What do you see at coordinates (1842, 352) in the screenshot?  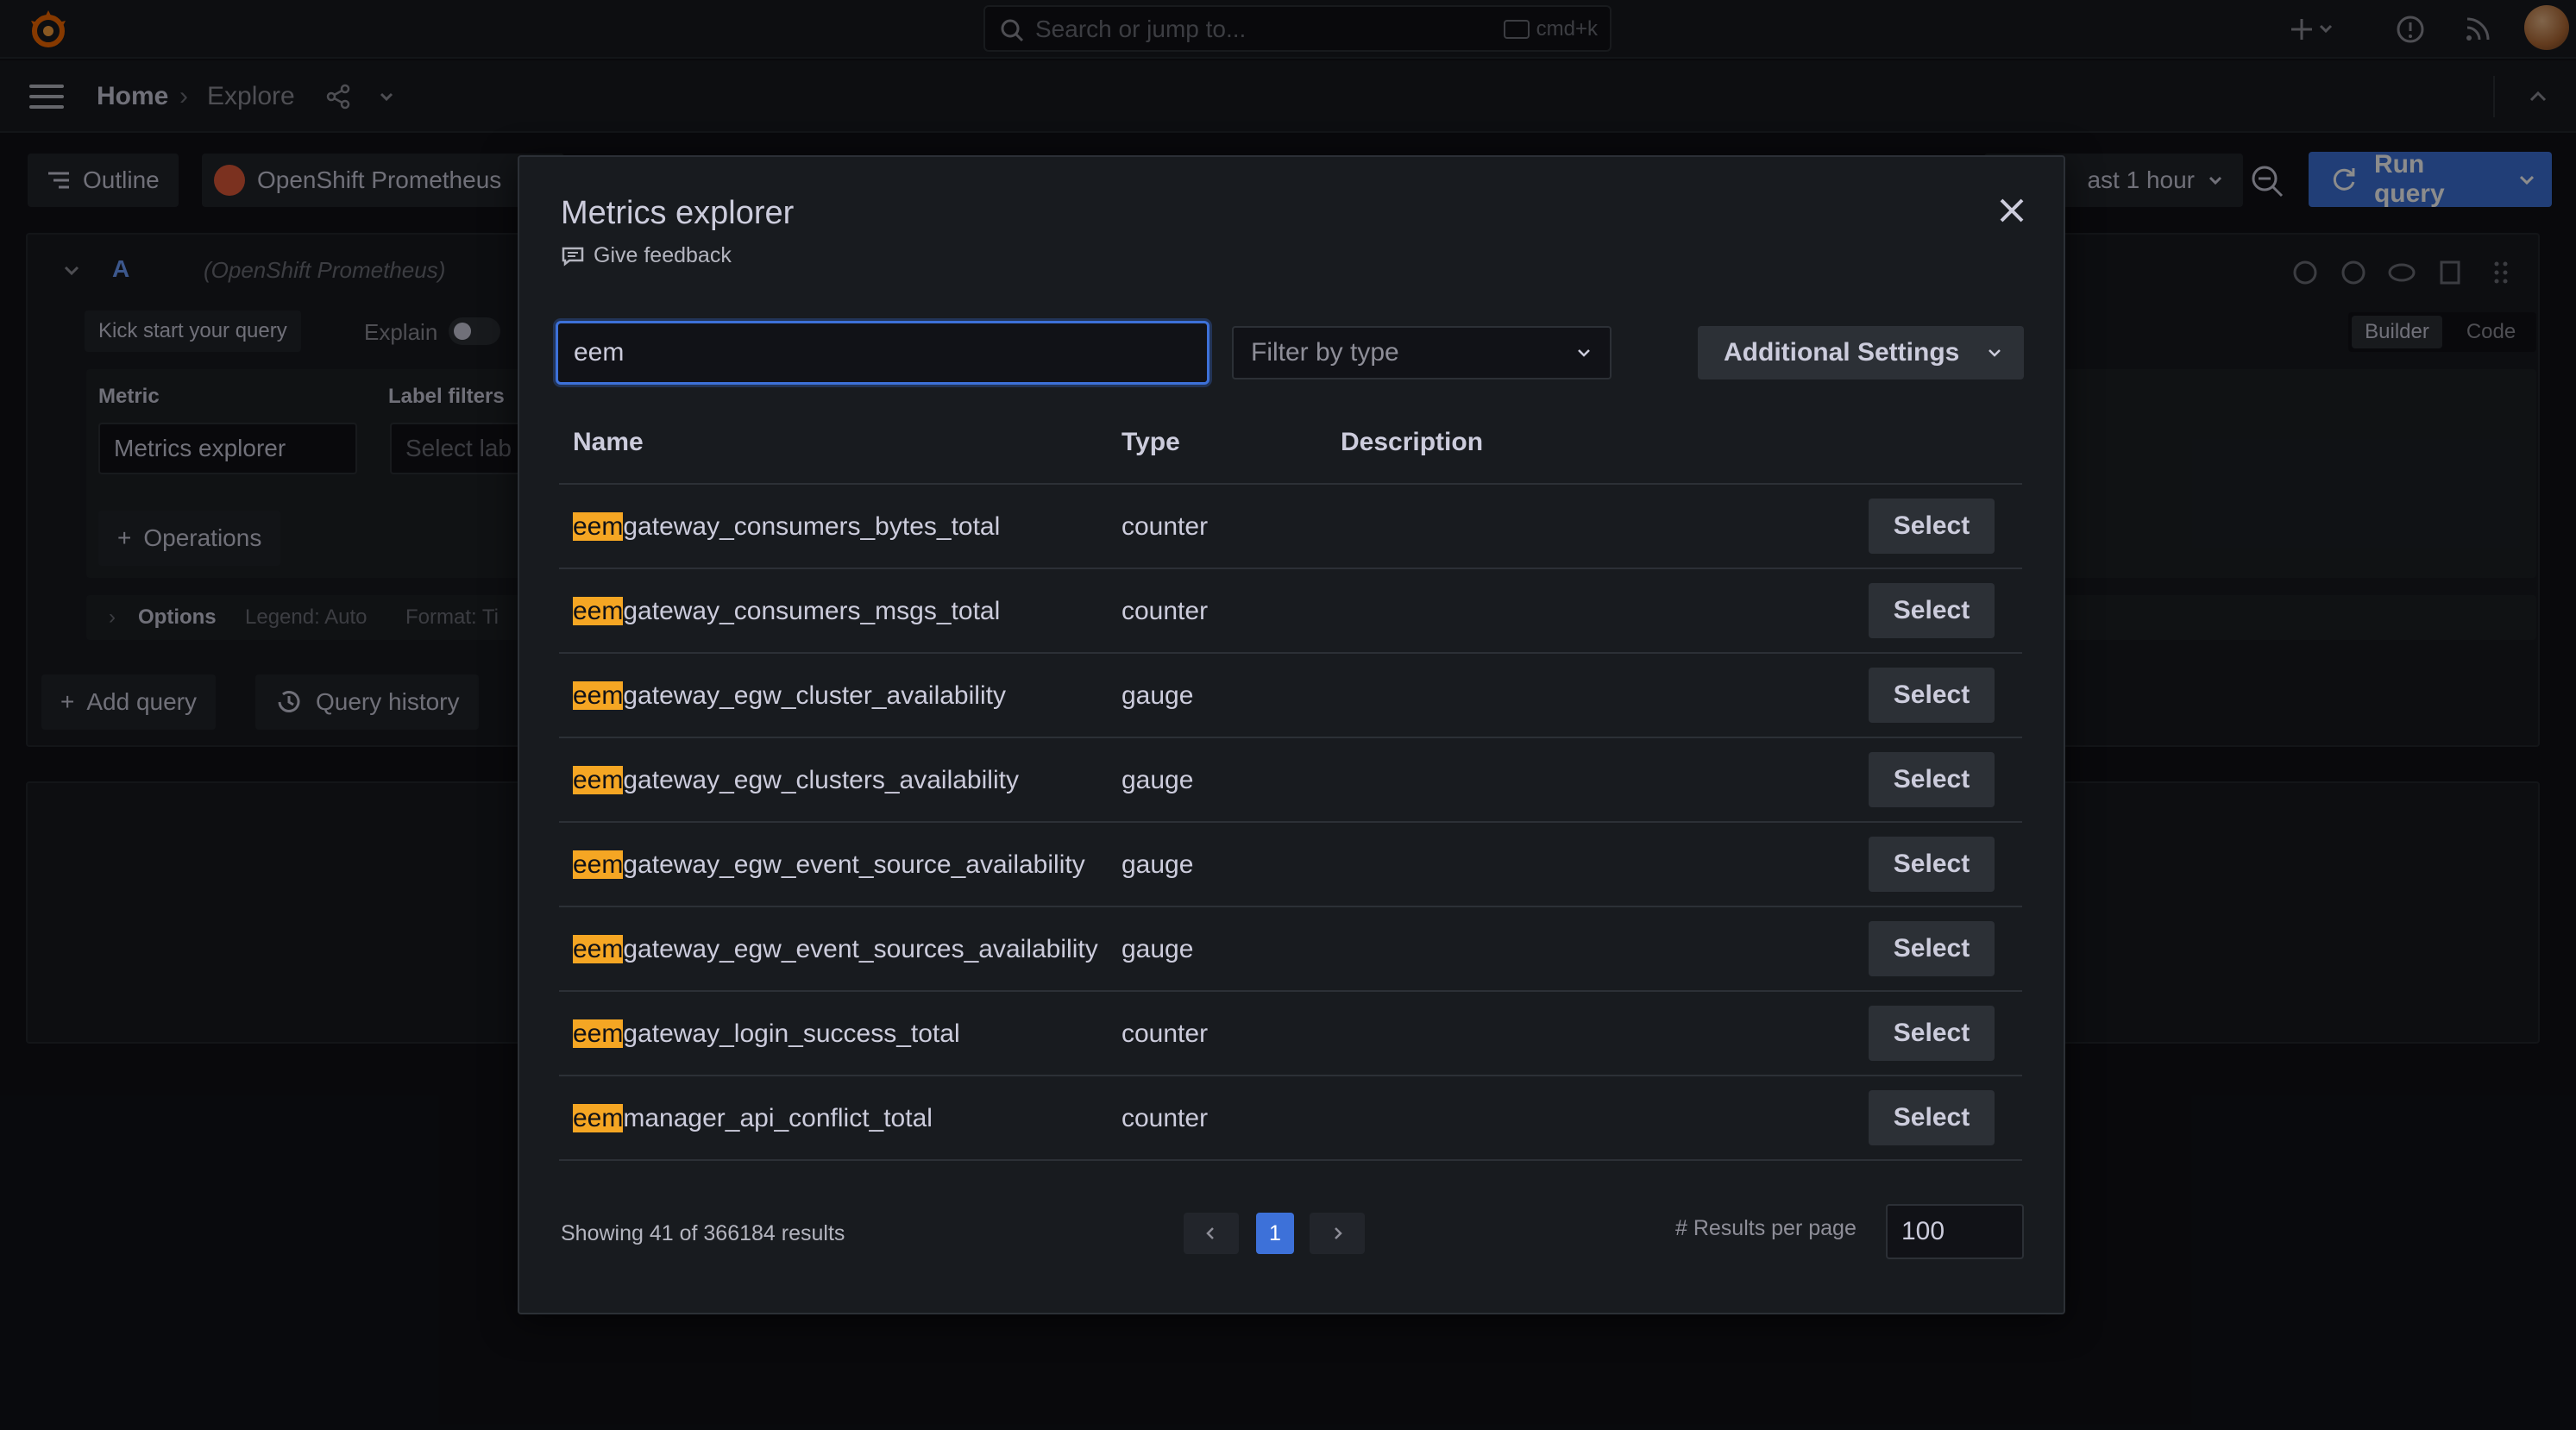 I see `additional-settings-label: Additional Settings` at bounding box center [1842, 352].